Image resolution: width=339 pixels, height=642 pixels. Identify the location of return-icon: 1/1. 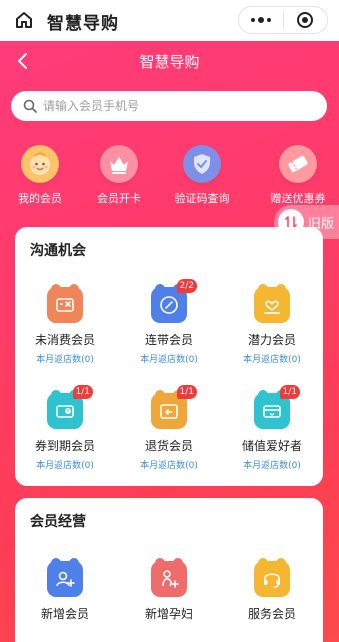
(174, 407).